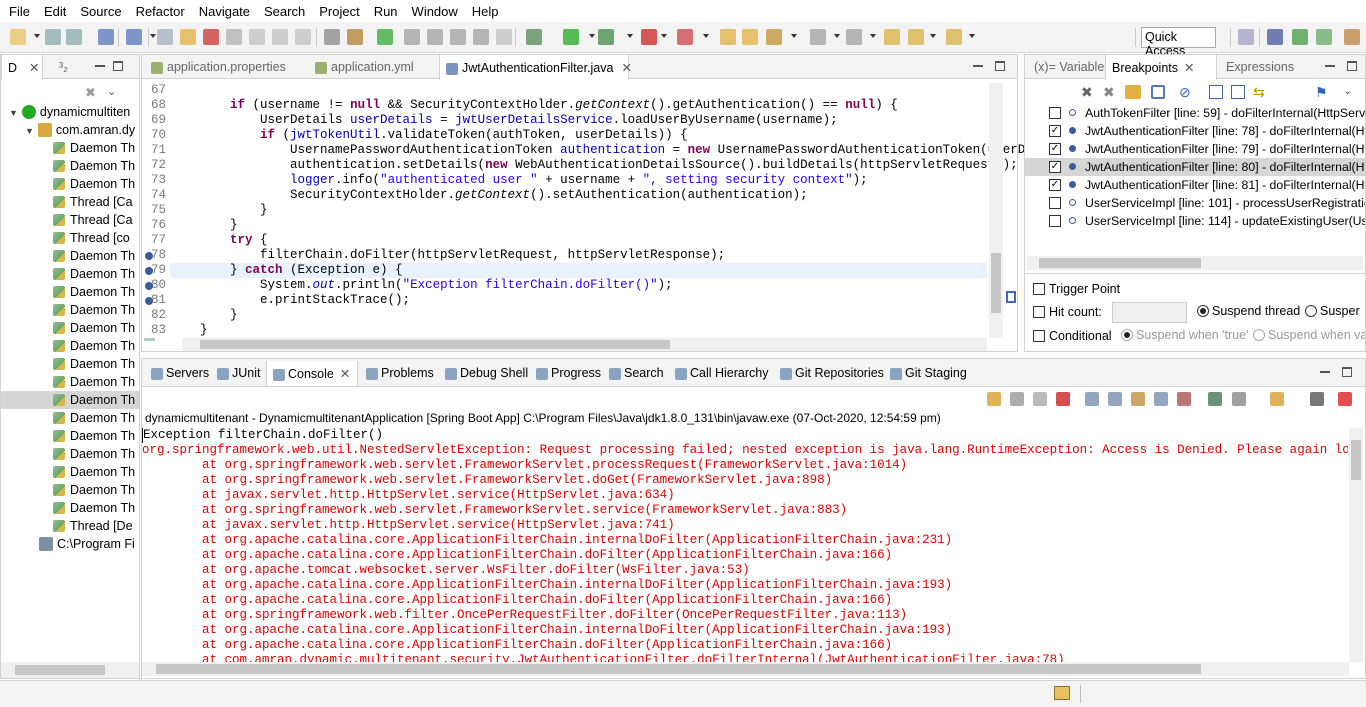  Describe the element at coordinates (892, 37) in the screenshot. I see `last-edit-icon` at that location.